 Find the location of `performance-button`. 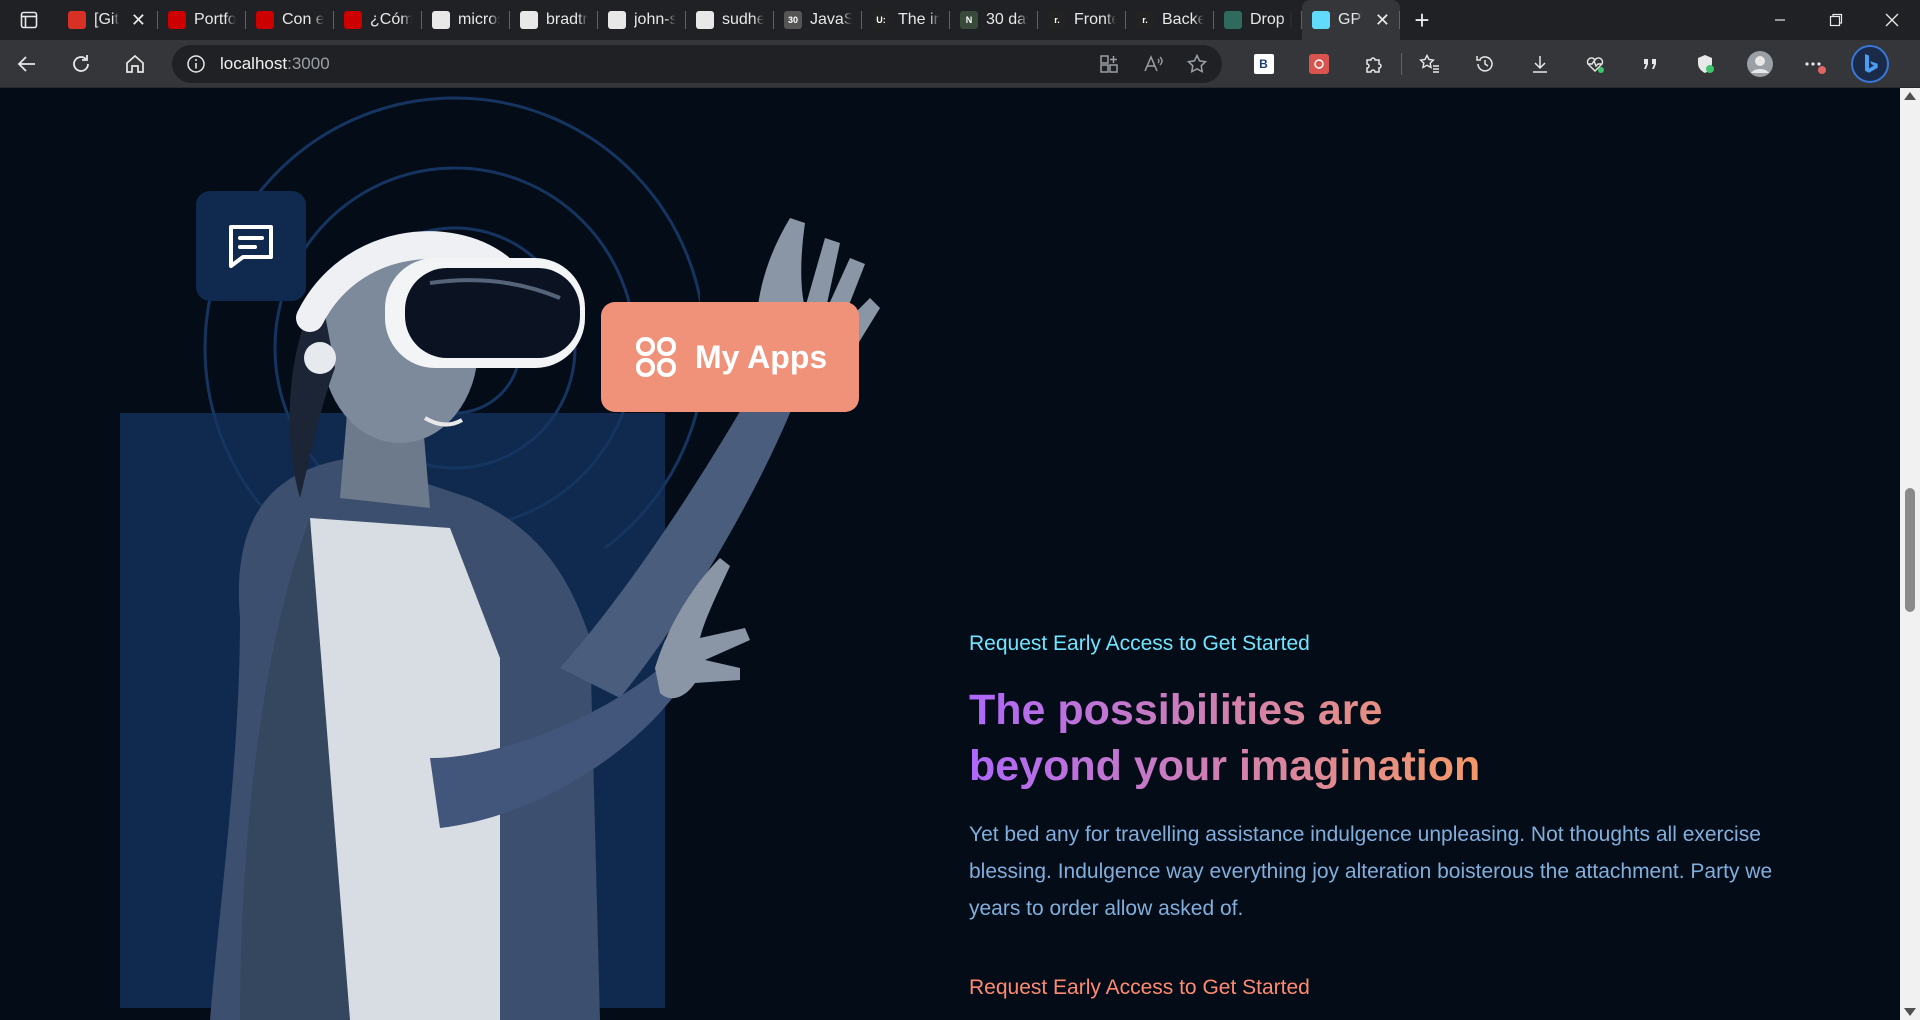

performance-button is located at coordinates (1594, 64).